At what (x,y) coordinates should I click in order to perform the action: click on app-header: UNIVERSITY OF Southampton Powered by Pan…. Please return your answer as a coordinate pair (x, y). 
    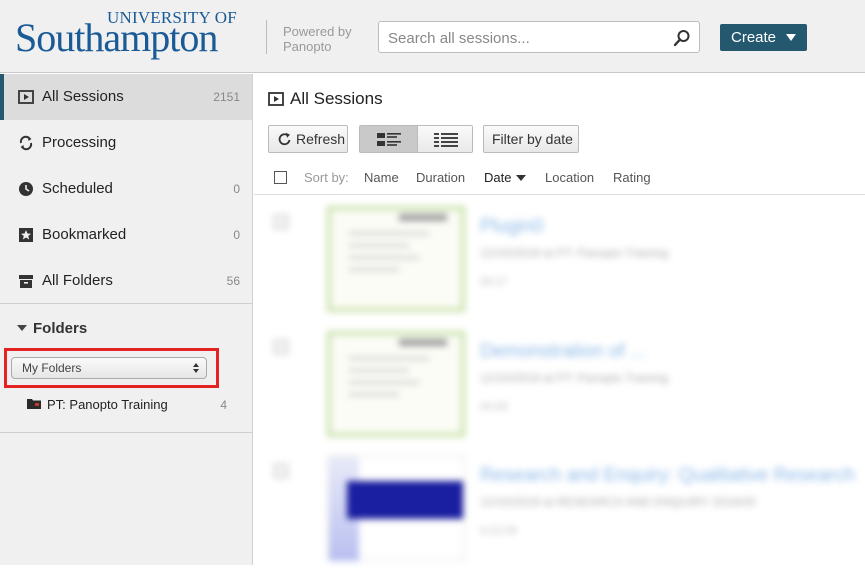
    Looking at the image, I should click on (432, 36).